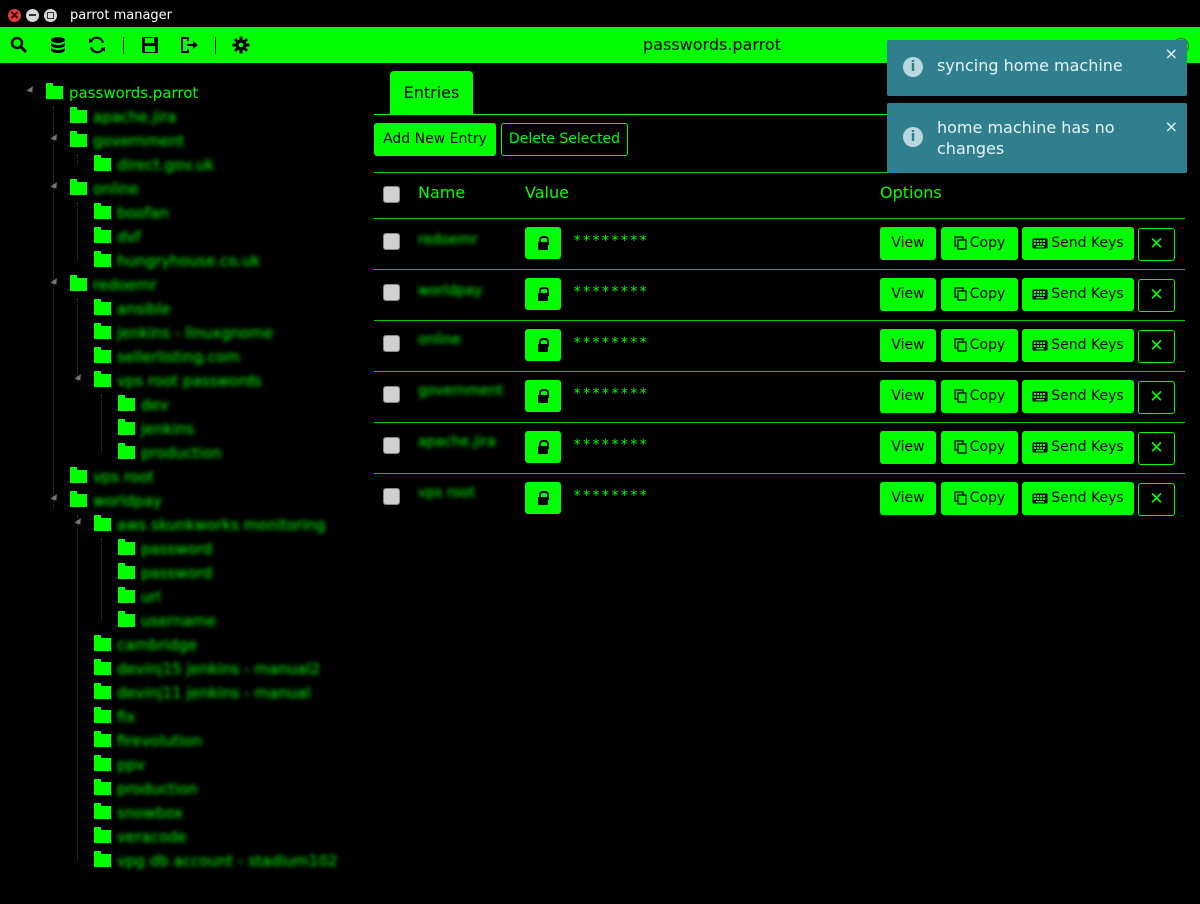 Image resolution: width=1200 pixels, height=904 pixels. What do you see at coordinates (1037, 138) in the screenshot?
I see `notification-toast: i home machine has no changes ×` at bounding box center [1037, 138].